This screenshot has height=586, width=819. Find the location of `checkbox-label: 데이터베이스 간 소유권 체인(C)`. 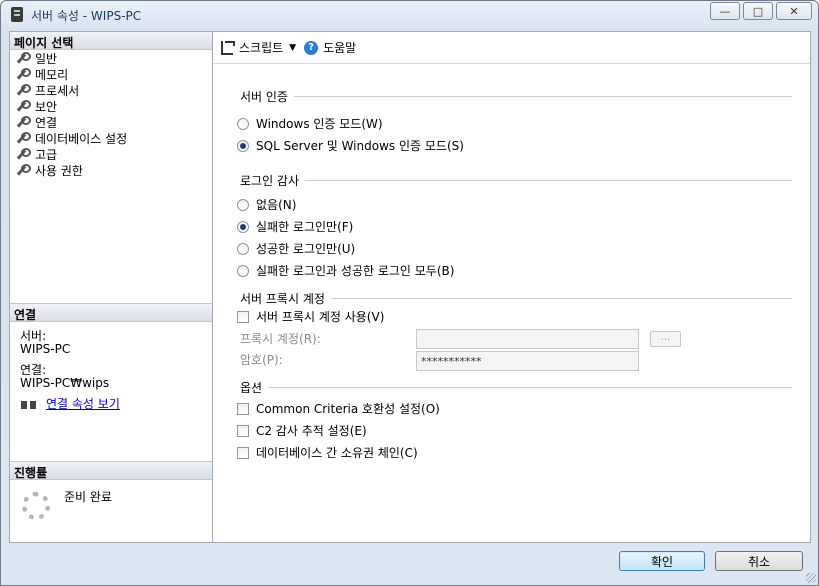

checkbox-label: 데이터베이스 간 소유권 체인(C) is located at coordinates (337, 453).